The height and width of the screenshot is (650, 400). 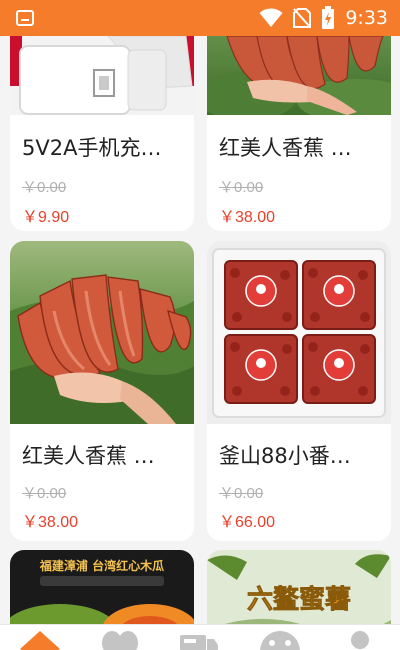 I want to click on product-card: 六鳌蜜薯, so click(x=299, y=587).